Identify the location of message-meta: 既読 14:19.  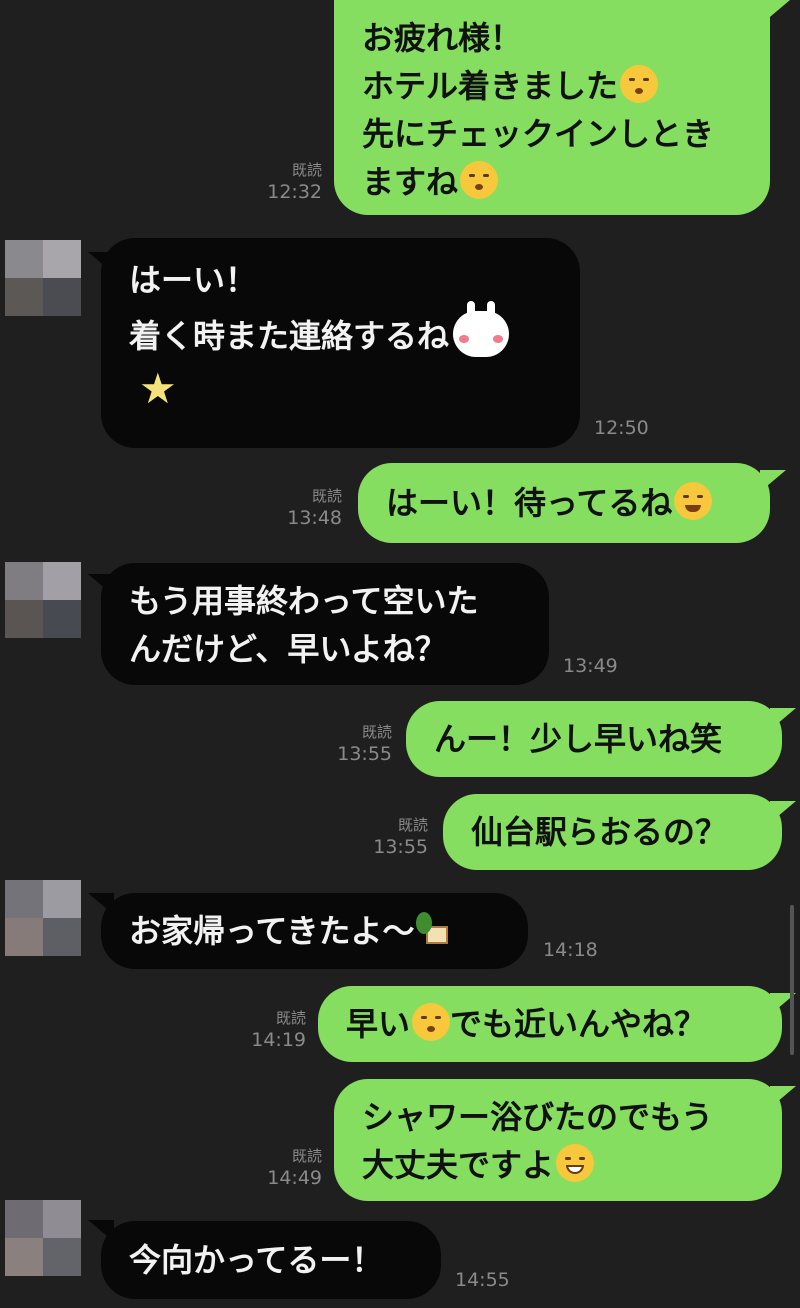
(265, 1030).